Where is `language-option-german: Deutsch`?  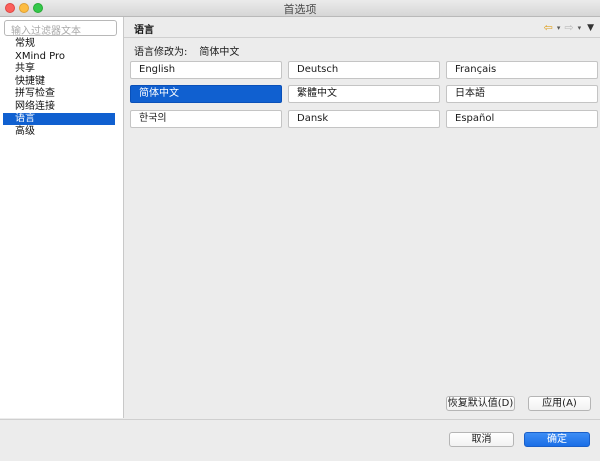 language-option-german: Deutsch is located at coordinates (364, 70).